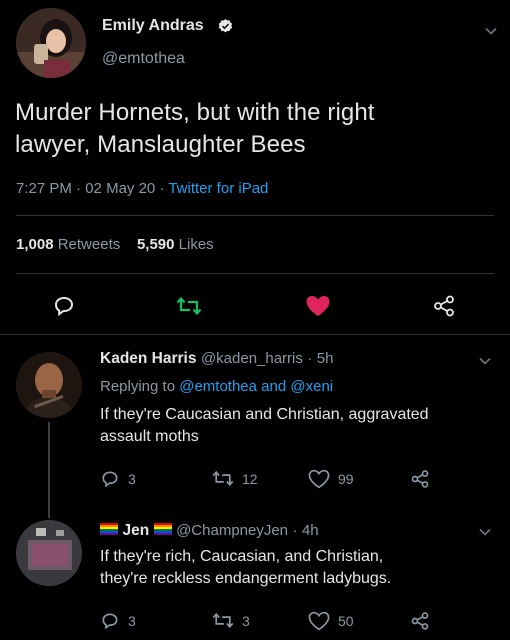  I want to click on replying-to: Replying to @emtothea and @xeni, so click(216, 386).